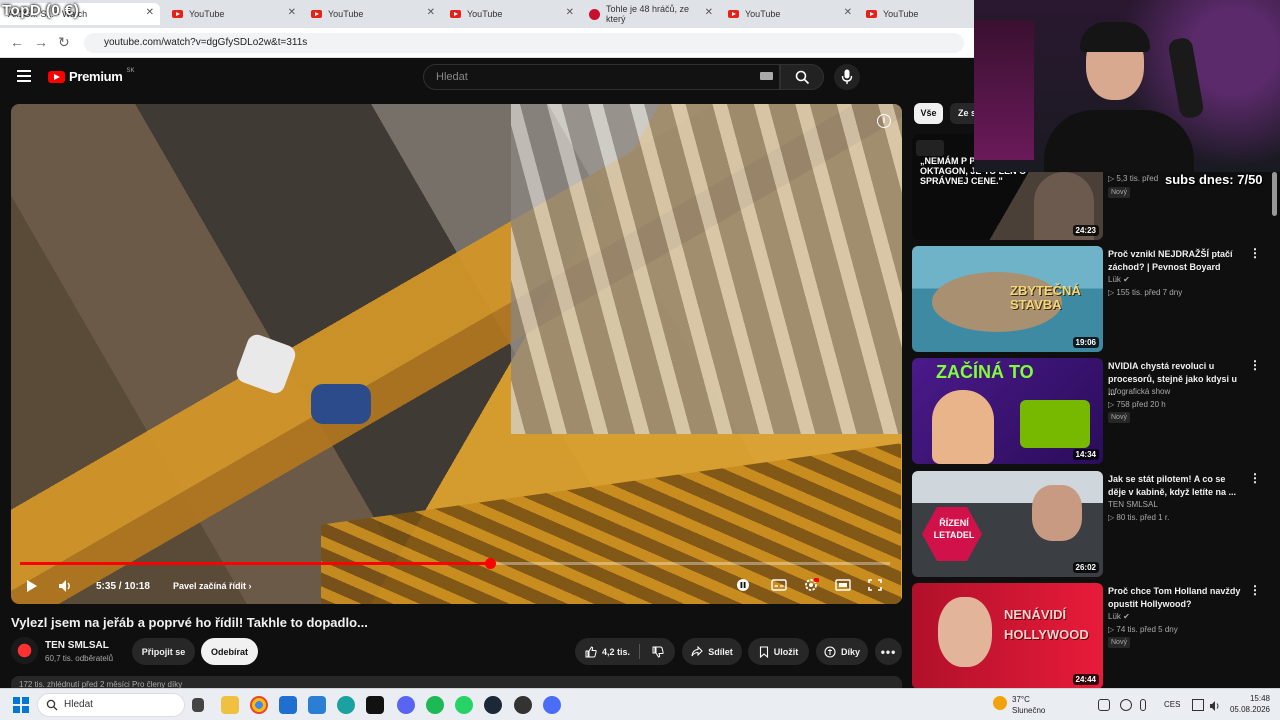 The image size is (1280, 720). I want to click on info-icon: i, so click(884, 121).